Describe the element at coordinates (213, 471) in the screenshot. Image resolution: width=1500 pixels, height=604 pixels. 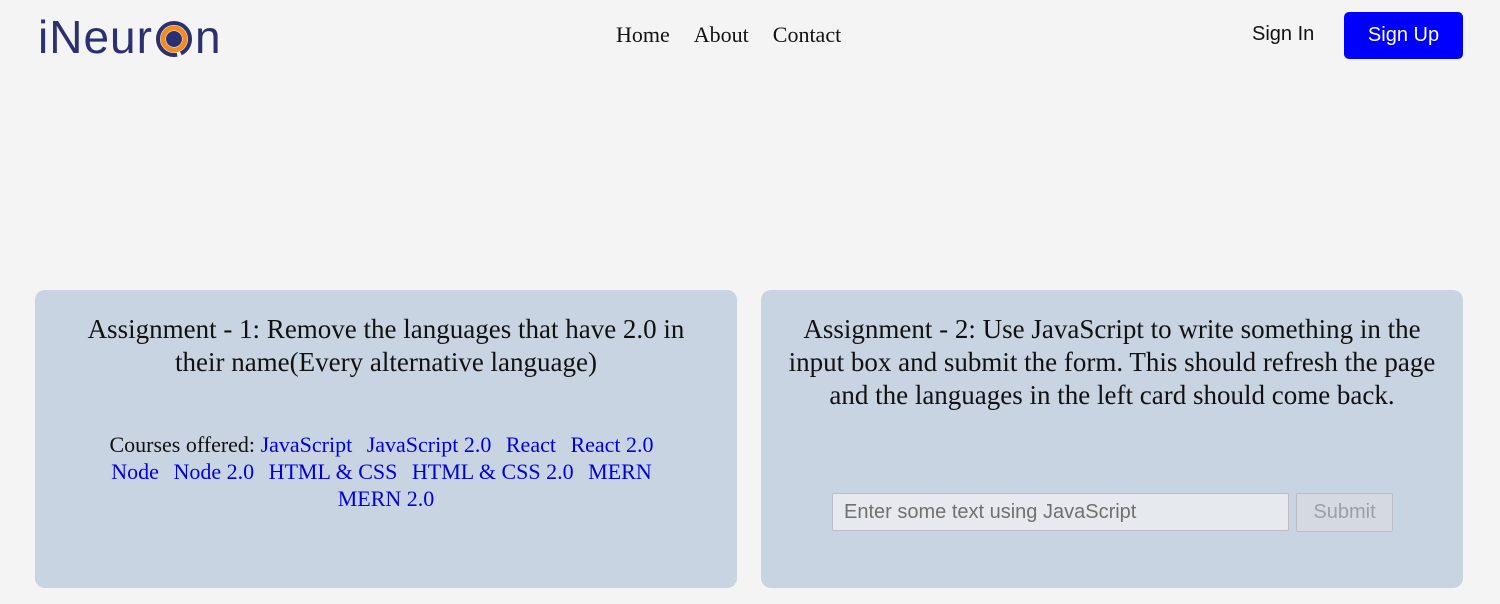
I see `course-link-node-2: Node 2.0` at that location.